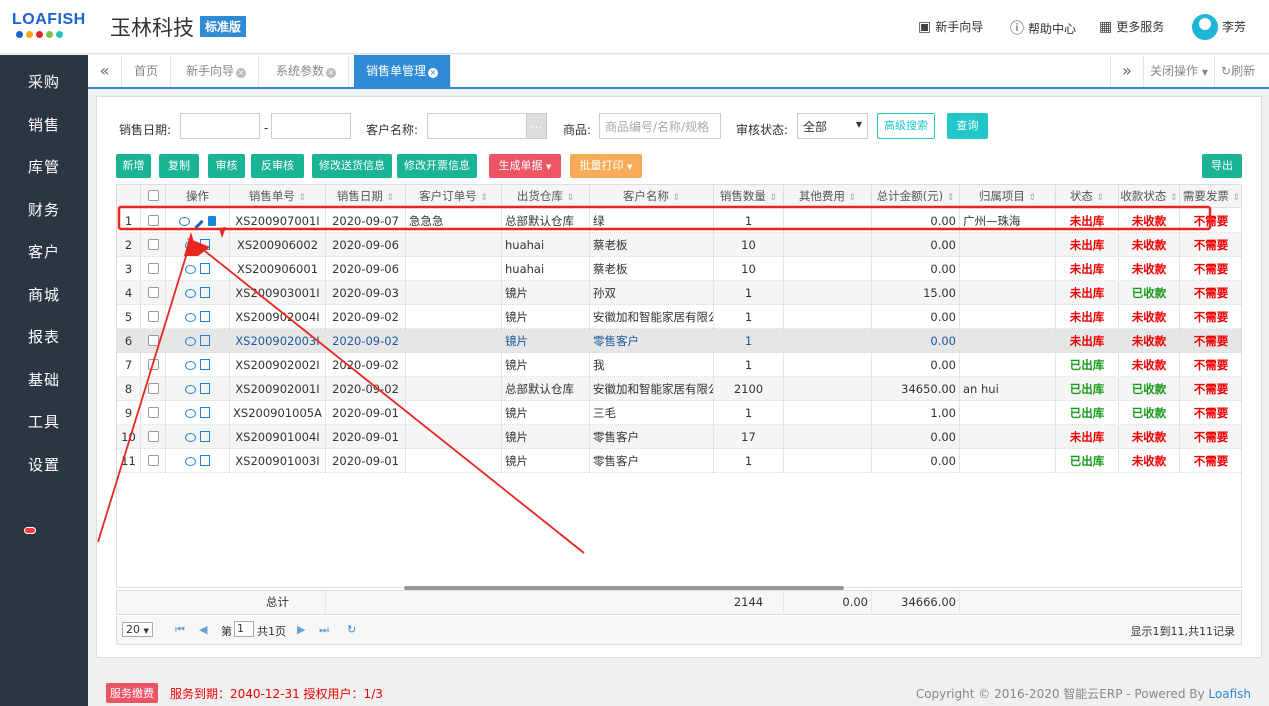 This screenshot has width=1269, height=706. Describe the element at coordinates (437, 166) in the screenshot. I see `edit-invoice-info-button: 修改开票信息` at that location.